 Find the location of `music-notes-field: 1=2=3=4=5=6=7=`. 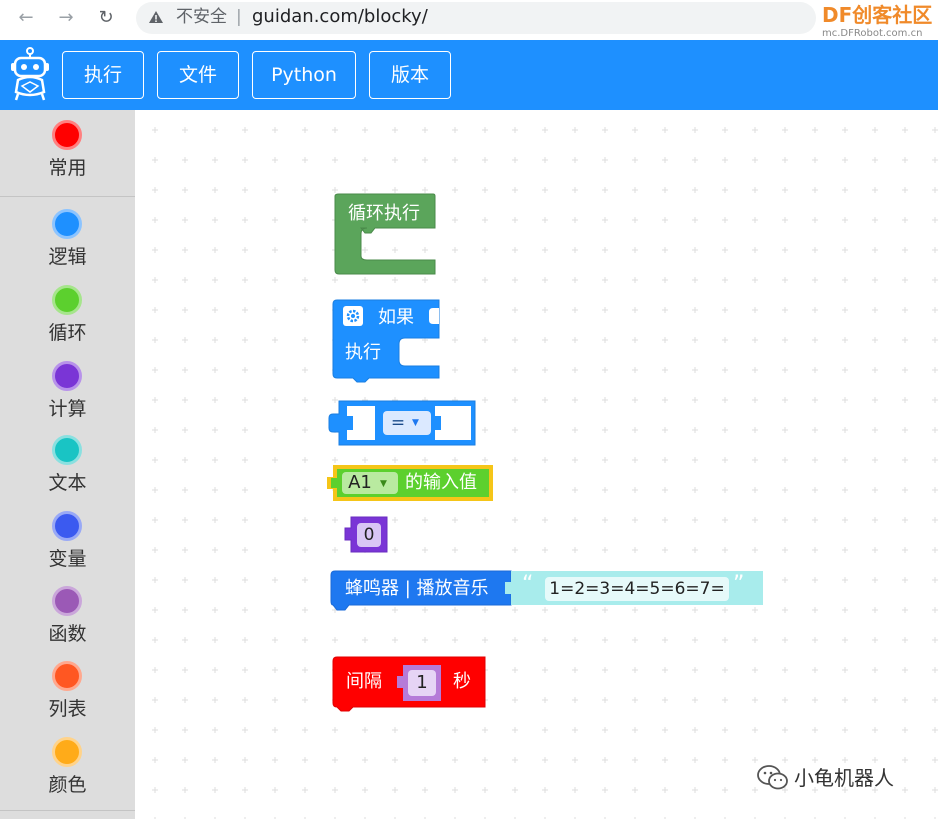

music-notes-field: 1=2=3=4=5=6=7= is located at coordinates (637, 589).